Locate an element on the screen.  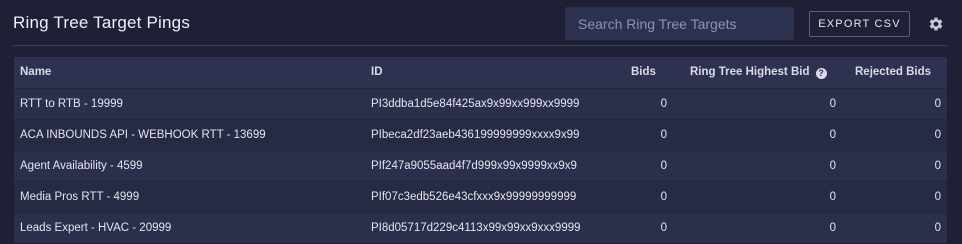
column-header-rejected: Rejected Bids is located at coordinates (893, 72).